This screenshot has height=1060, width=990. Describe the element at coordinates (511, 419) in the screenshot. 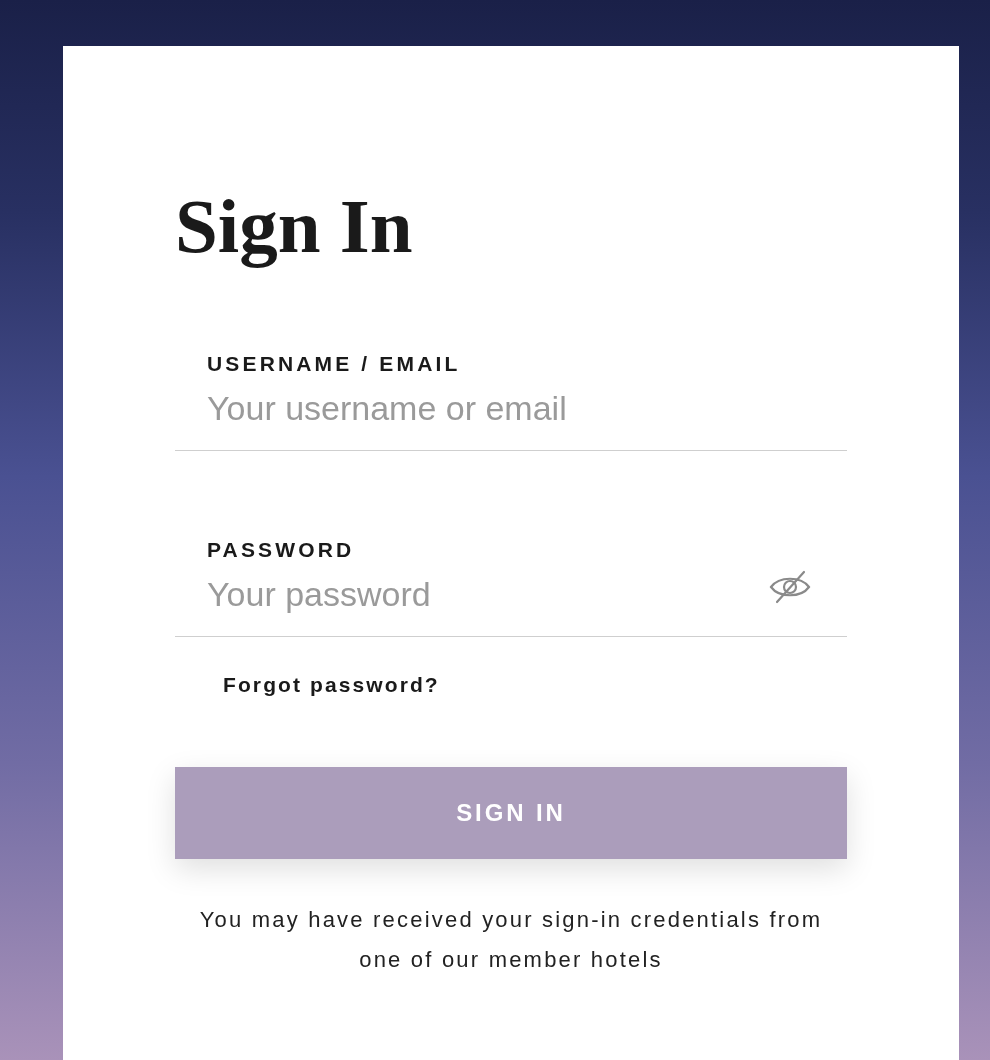

I see `username-field: Your username or email` at that location.